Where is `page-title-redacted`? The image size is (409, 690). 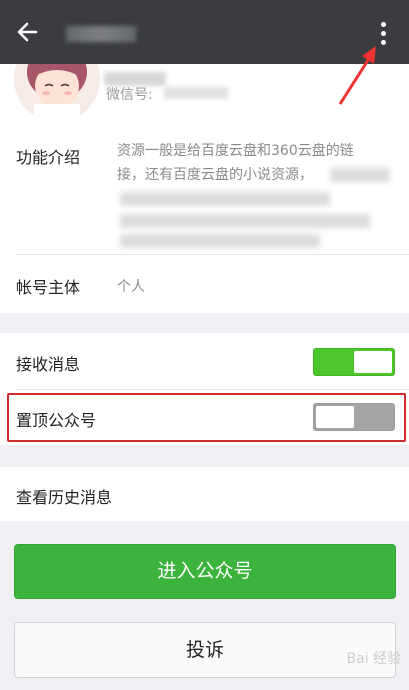 page-title-redacted is located at coordinates (101, 34).